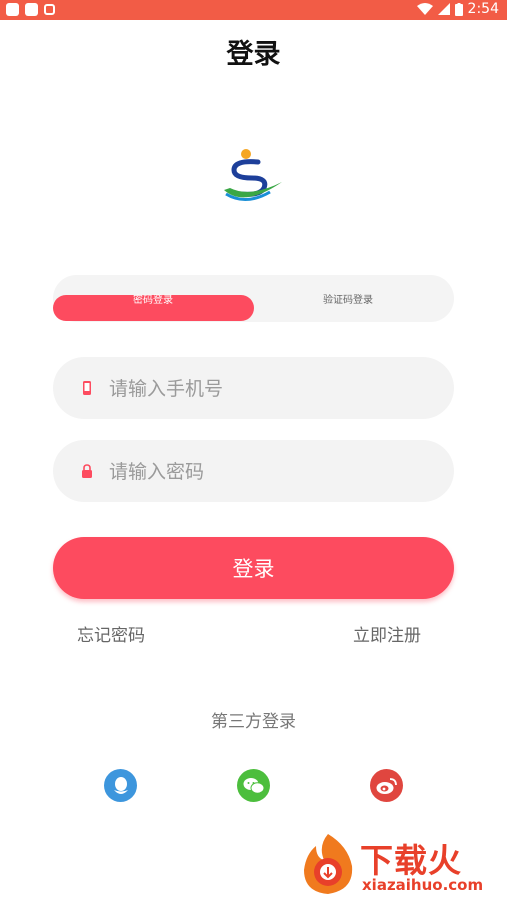 Image resolution: width=507 pixels, height=900 pixels. Describe the element at coordinates (253, 568) in the screenshot. I see `login-button: 登录` at that location.